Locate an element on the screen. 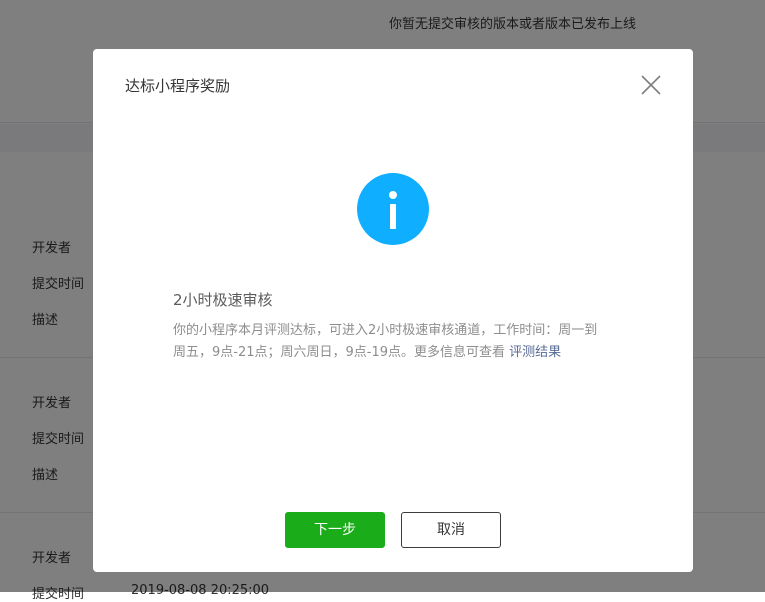 The width and height of the screenshot is (765, 602). close-button is located at coordinates (651, 85).